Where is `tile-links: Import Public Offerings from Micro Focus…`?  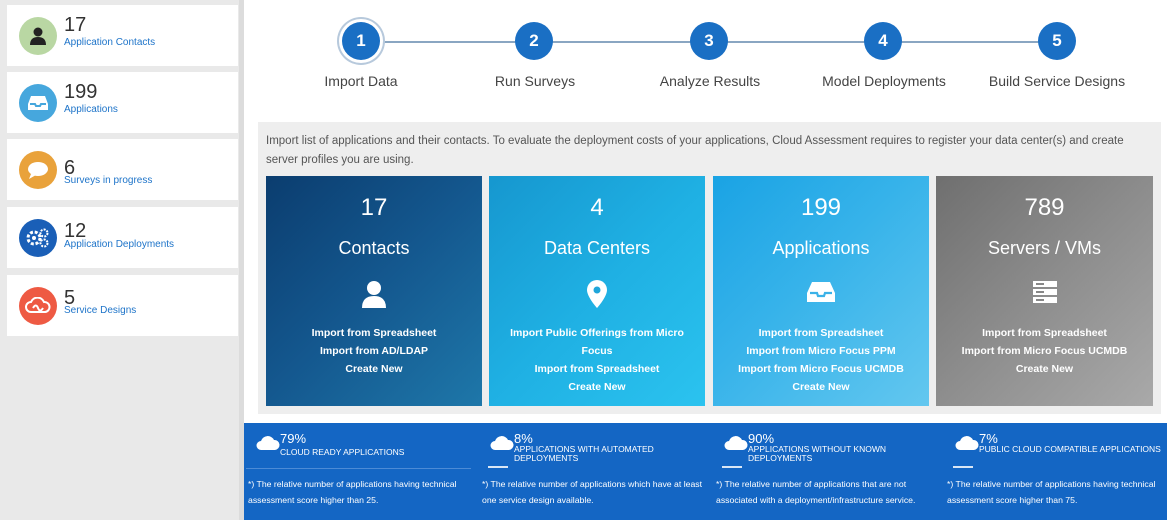
tile-links: Import Public Offerings from Micro Focus… is located at coordinates (597, 360).